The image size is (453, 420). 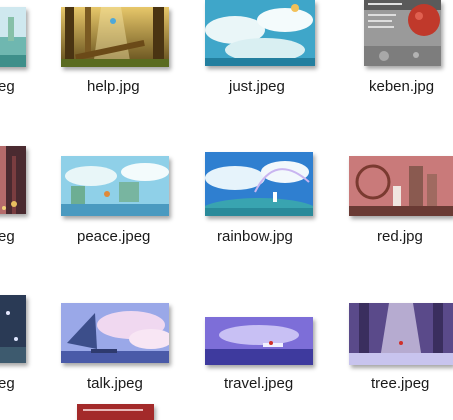 I want to click on file-name: just.jpeg, so click(x=257, y=86).